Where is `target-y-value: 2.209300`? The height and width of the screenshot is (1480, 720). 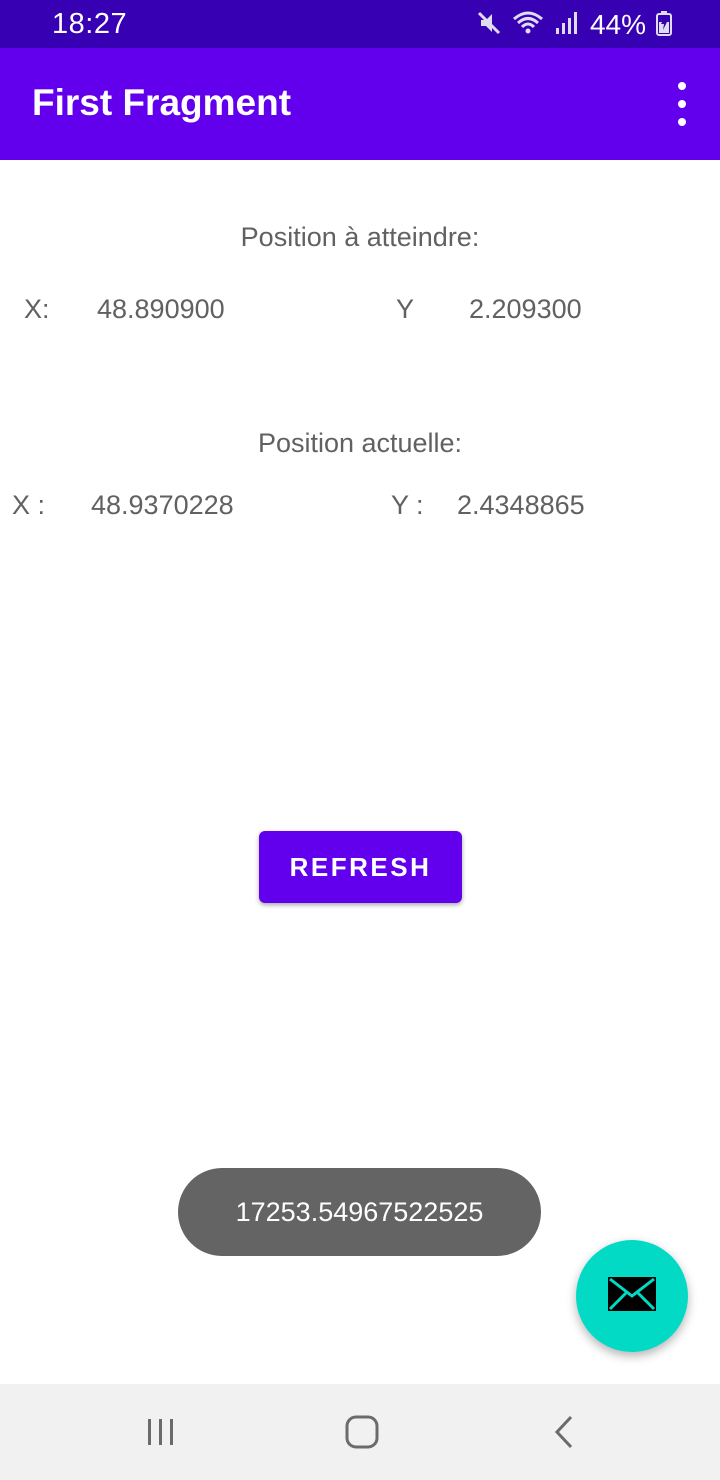
target-y-value: 2.209300 is located at coordinates (525, 309).